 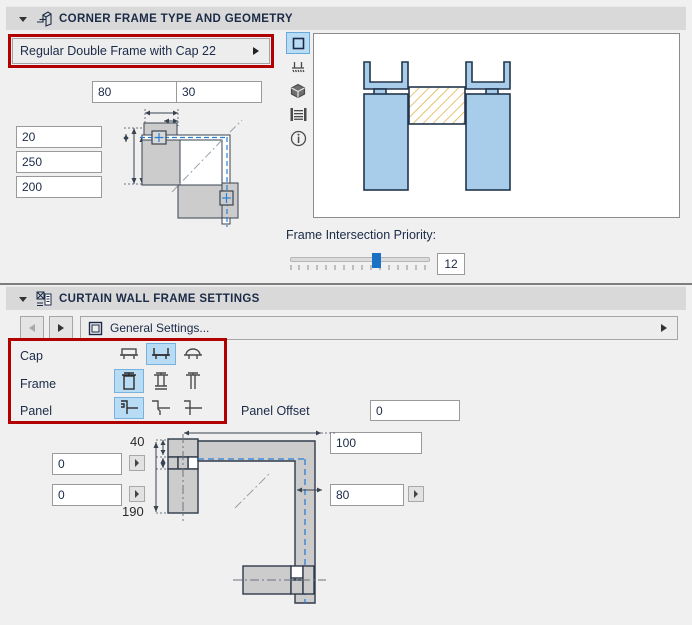 What do you see at coordinates (298, 91) in the screenshot?
I see `3d-model-icon` at bounding box center [298, 91].